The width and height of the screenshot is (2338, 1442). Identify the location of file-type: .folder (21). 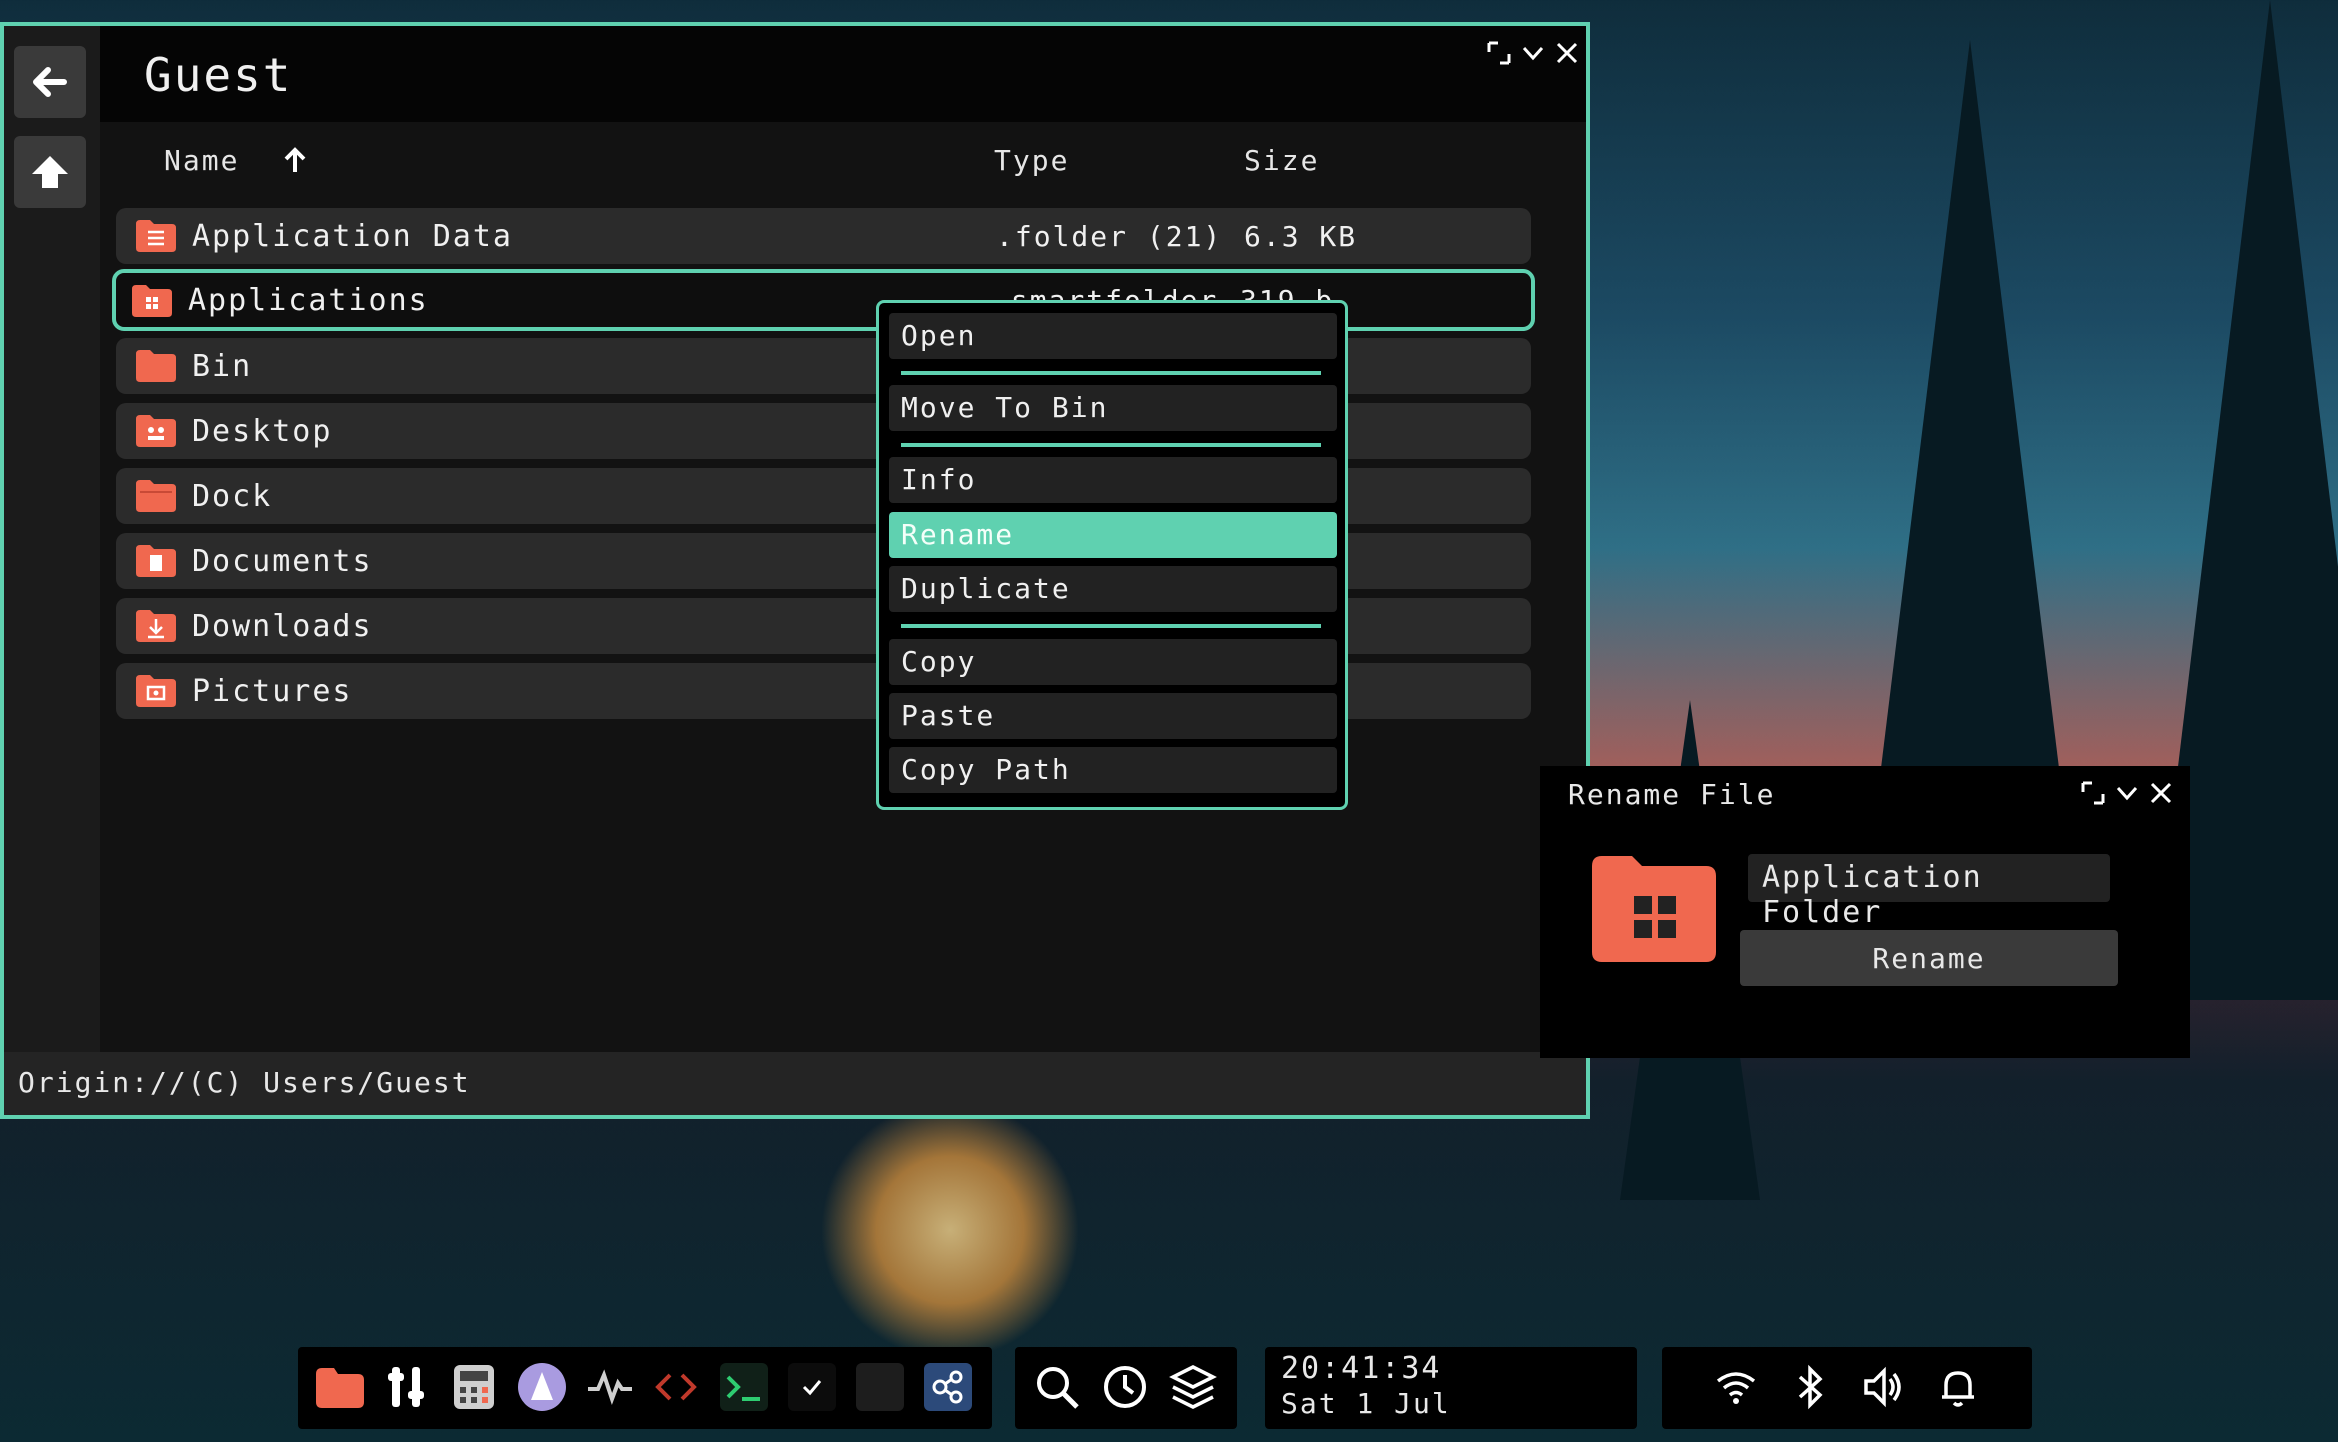
(1109, 236).